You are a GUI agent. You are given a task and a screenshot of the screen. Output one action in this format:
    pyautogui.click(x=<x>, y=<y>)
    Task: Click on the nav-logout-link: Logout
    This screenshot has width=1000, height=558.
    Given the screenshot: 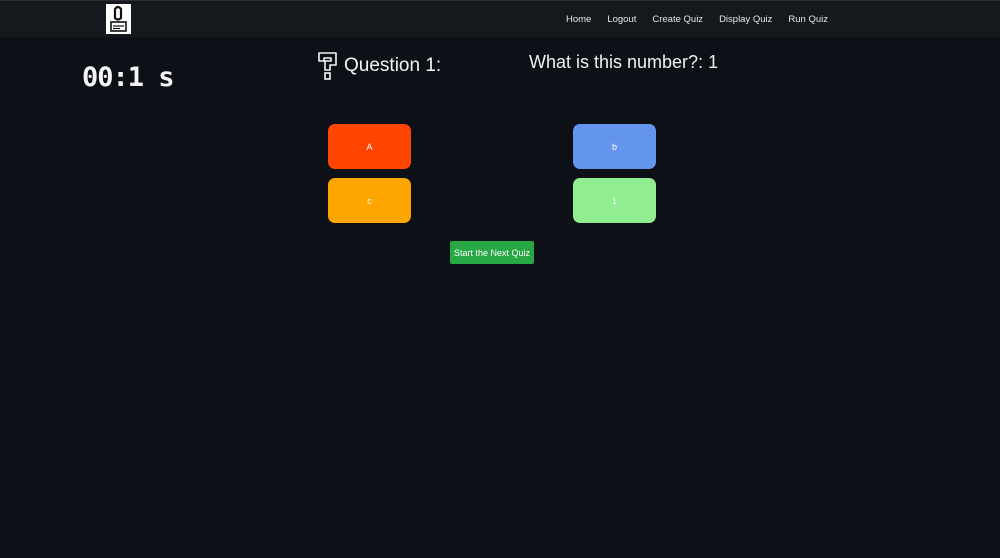 What is the action you would take?
    pyautogui.click(x=621, y=19)
    